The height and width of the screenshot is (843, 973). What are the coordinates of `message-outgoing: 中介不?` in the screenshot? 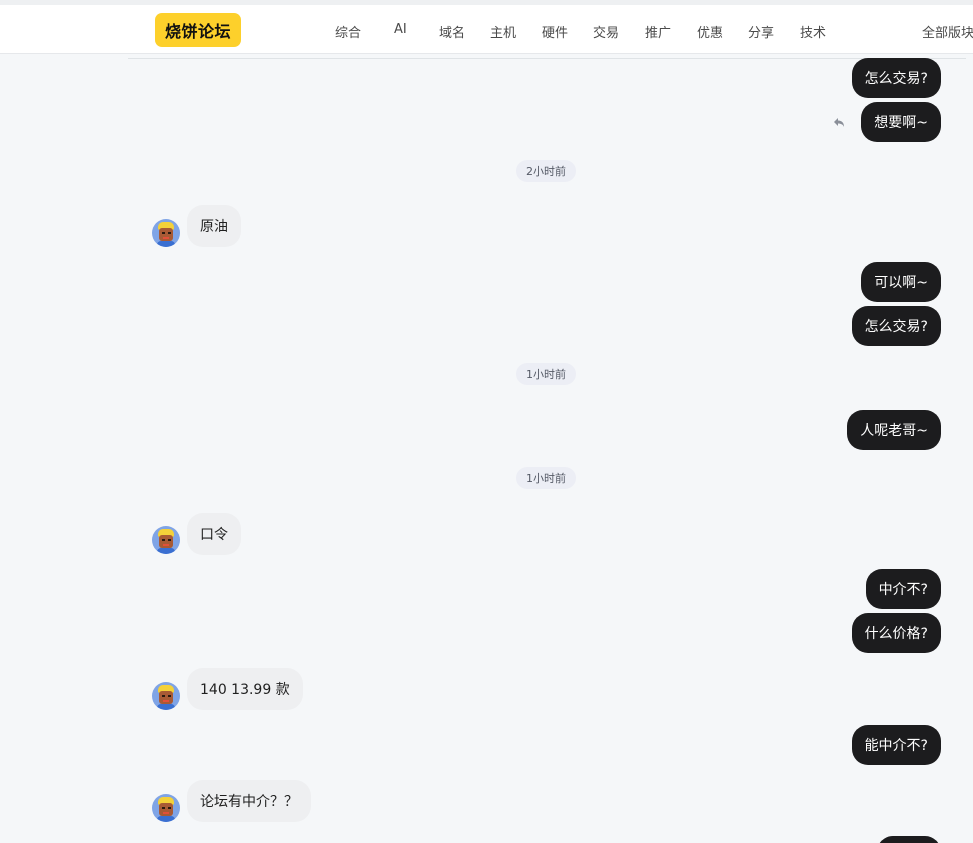 It's located at (903, 589).